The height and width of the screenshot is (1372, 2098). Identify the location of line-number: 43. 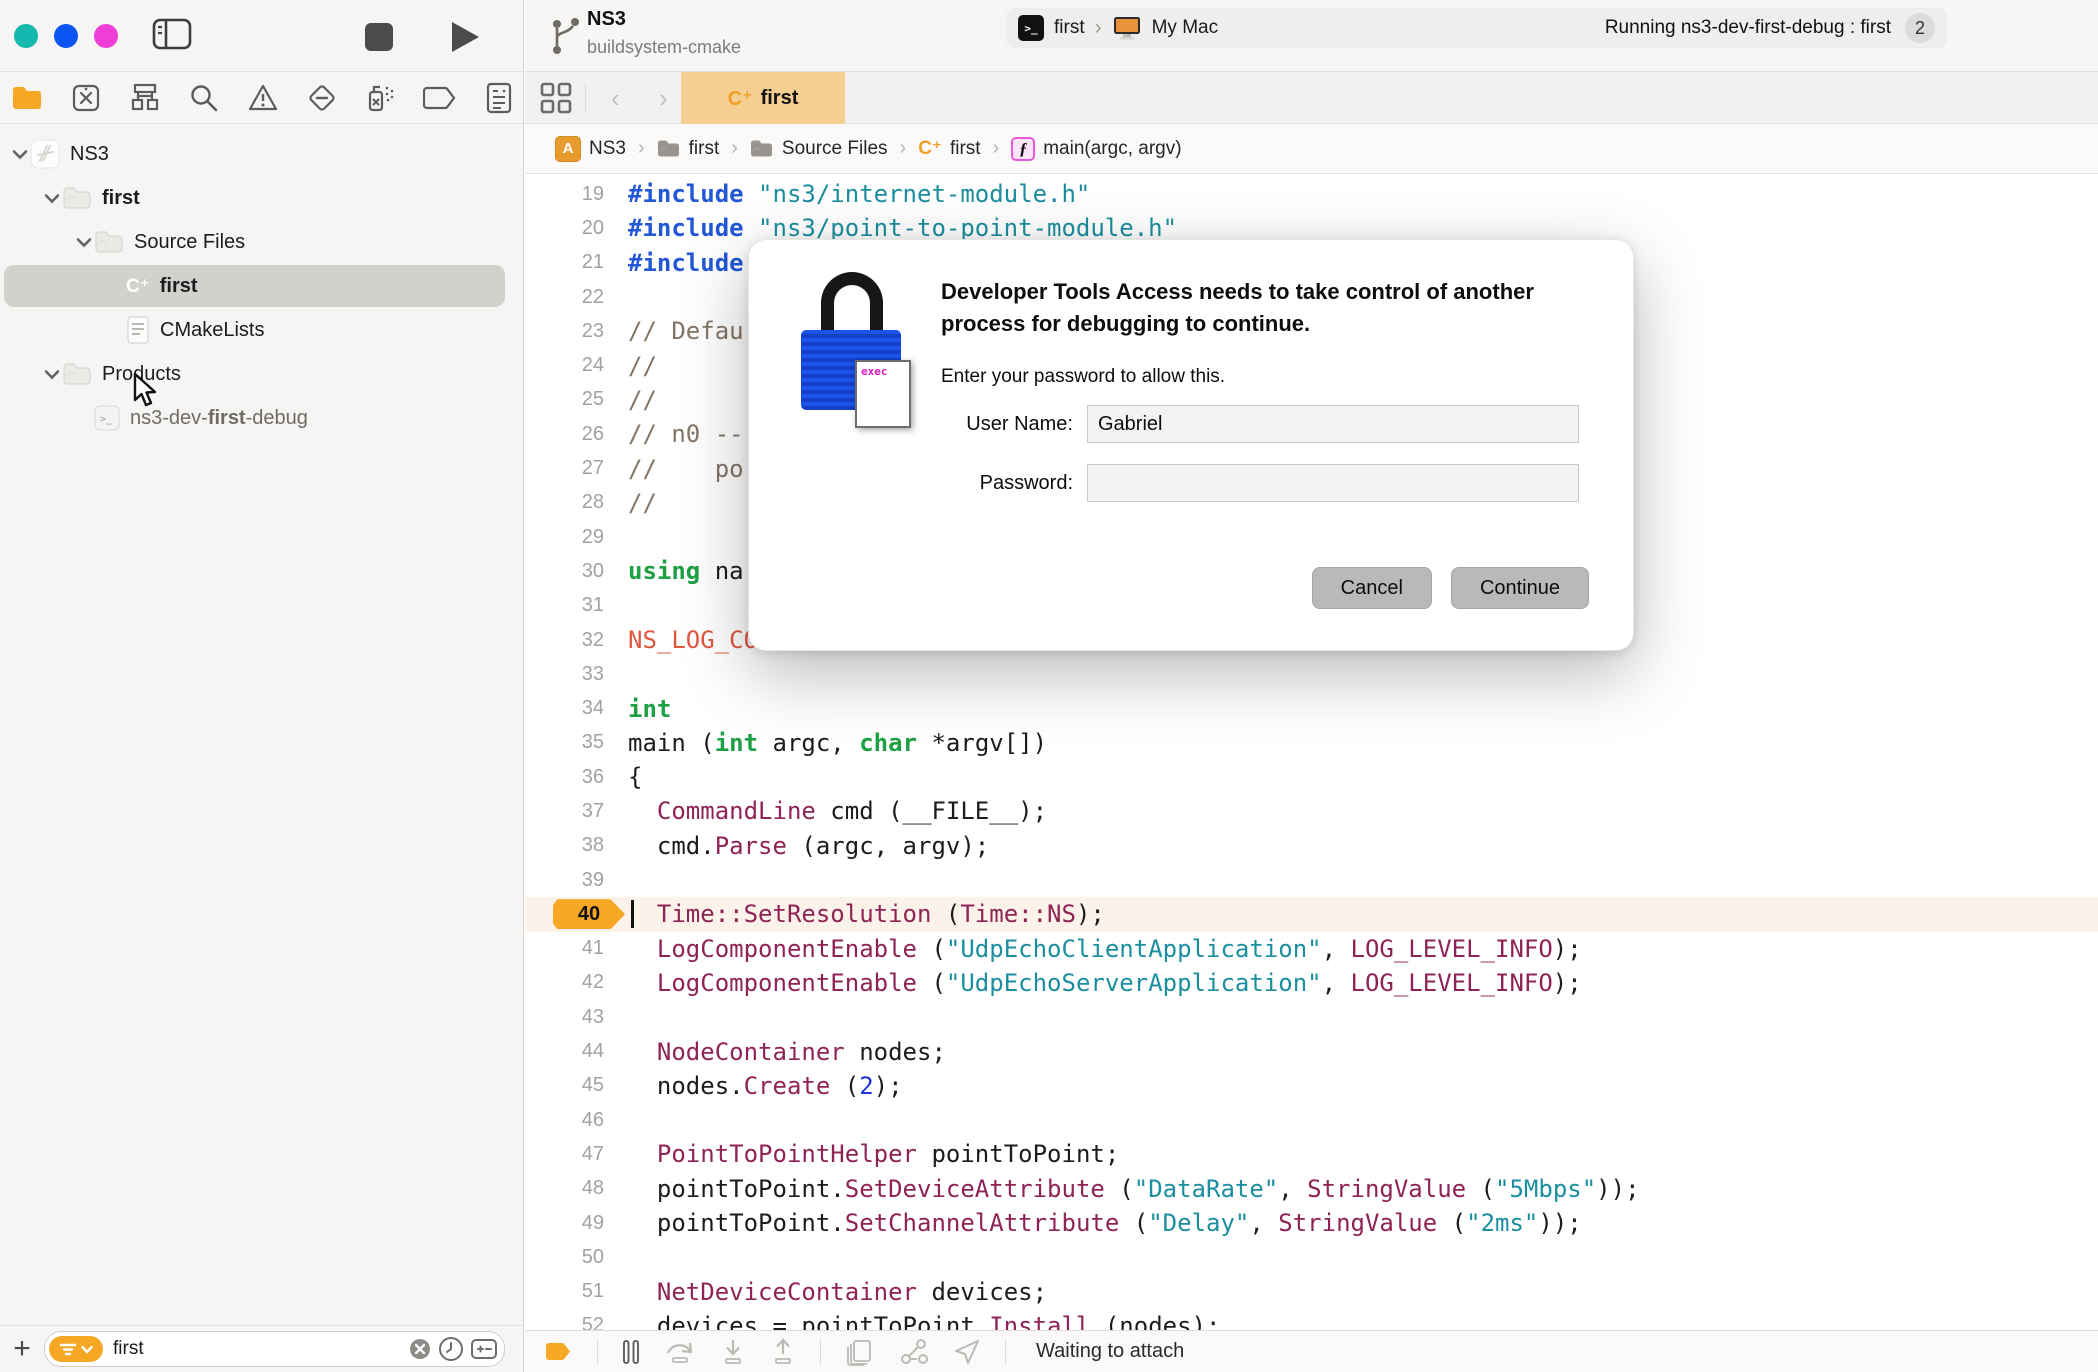
(576, 1017).